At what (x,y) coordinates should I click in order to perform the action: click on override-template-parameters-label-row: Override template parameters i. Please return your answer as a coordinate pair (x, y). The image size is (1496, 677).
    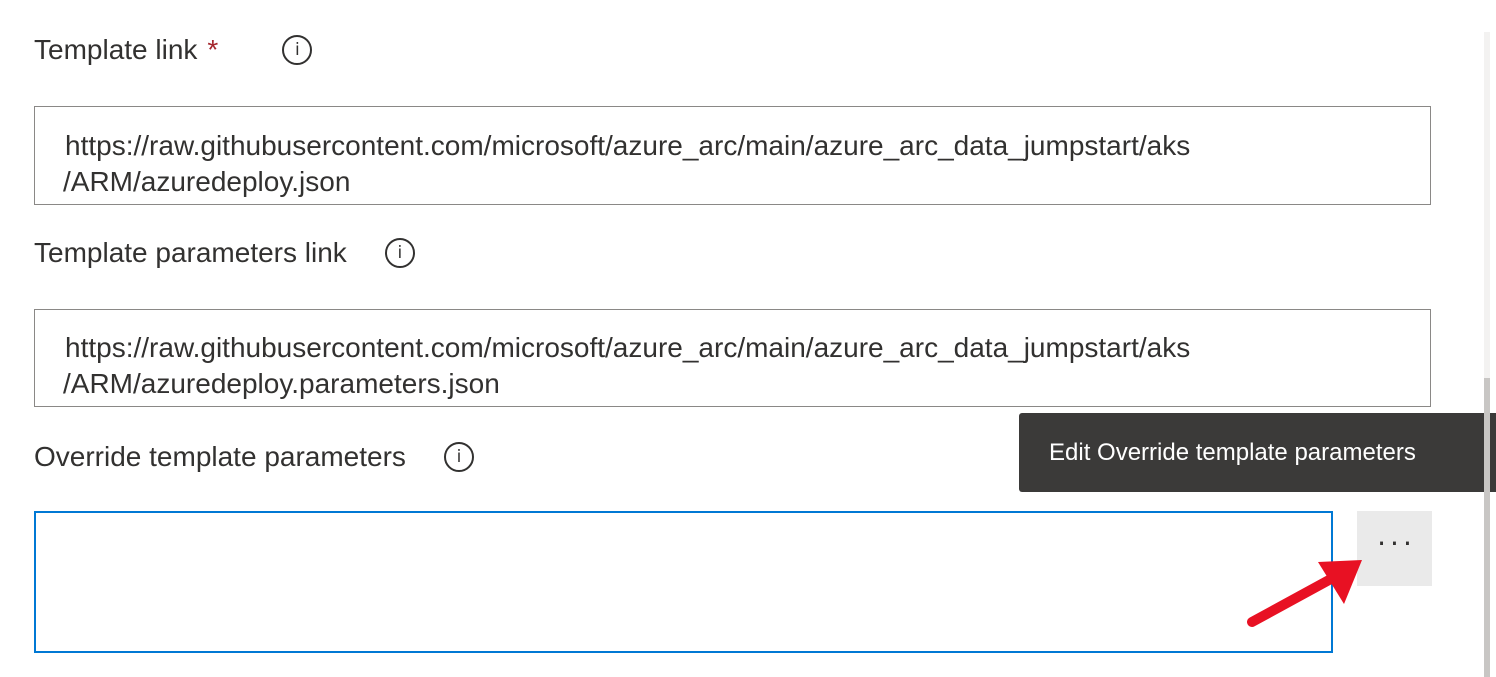
    Looking at the image, I should click on (254, 457).